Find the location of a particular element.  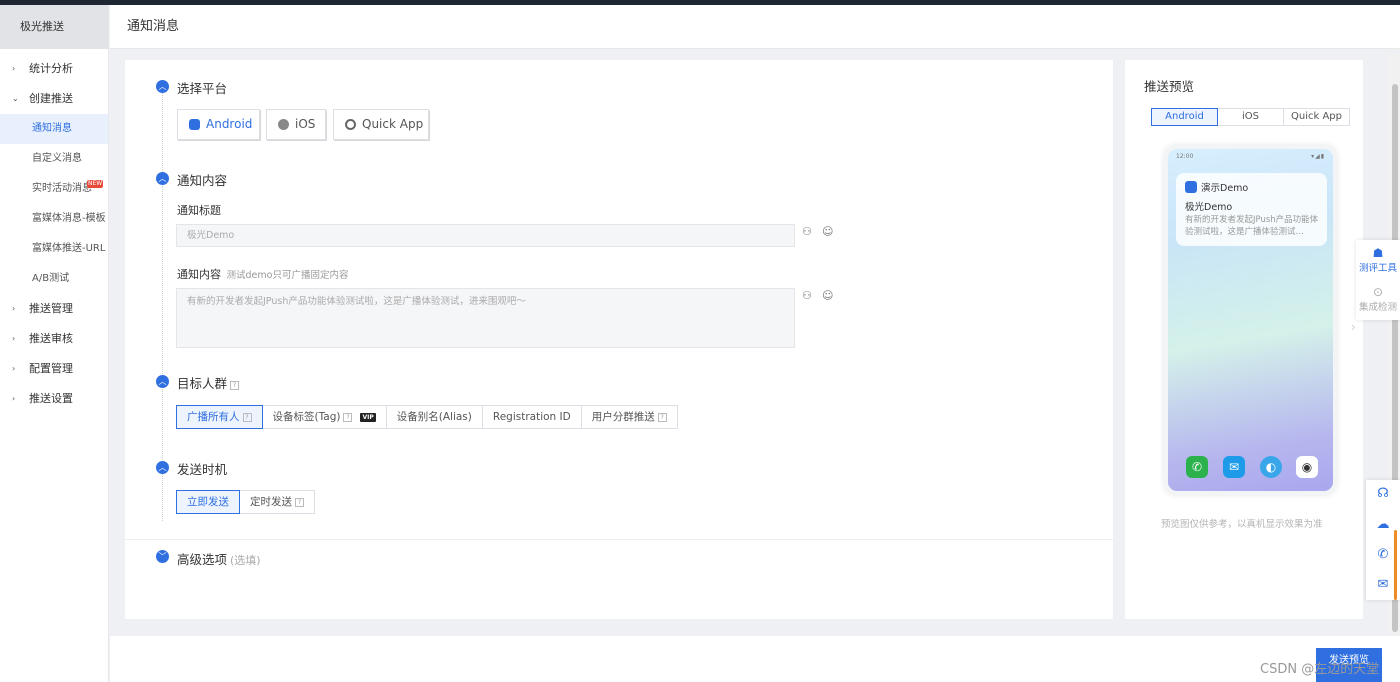

headset-icon: ☊ is located at coordinates (1383, 493).